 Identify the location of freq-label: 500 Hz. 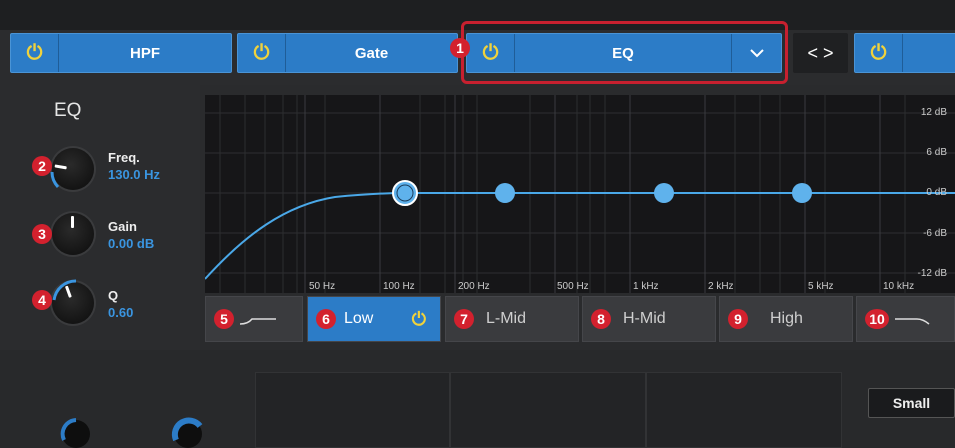
(573, 286).